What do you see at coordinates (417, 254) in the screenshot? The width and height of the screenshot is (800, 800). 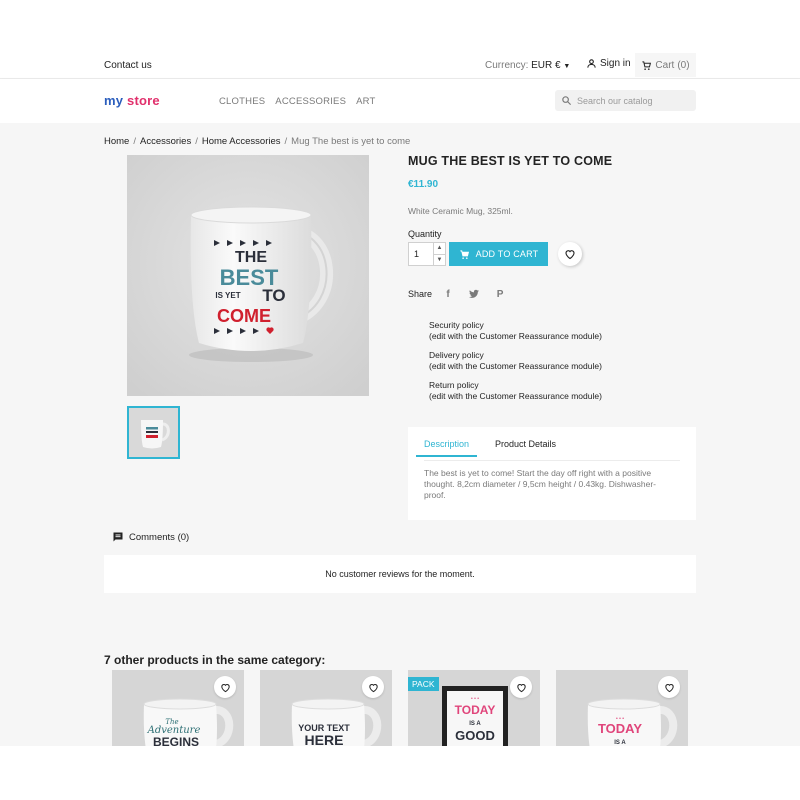 I see `quantity-value: 1` at bounding box center [417, 254].